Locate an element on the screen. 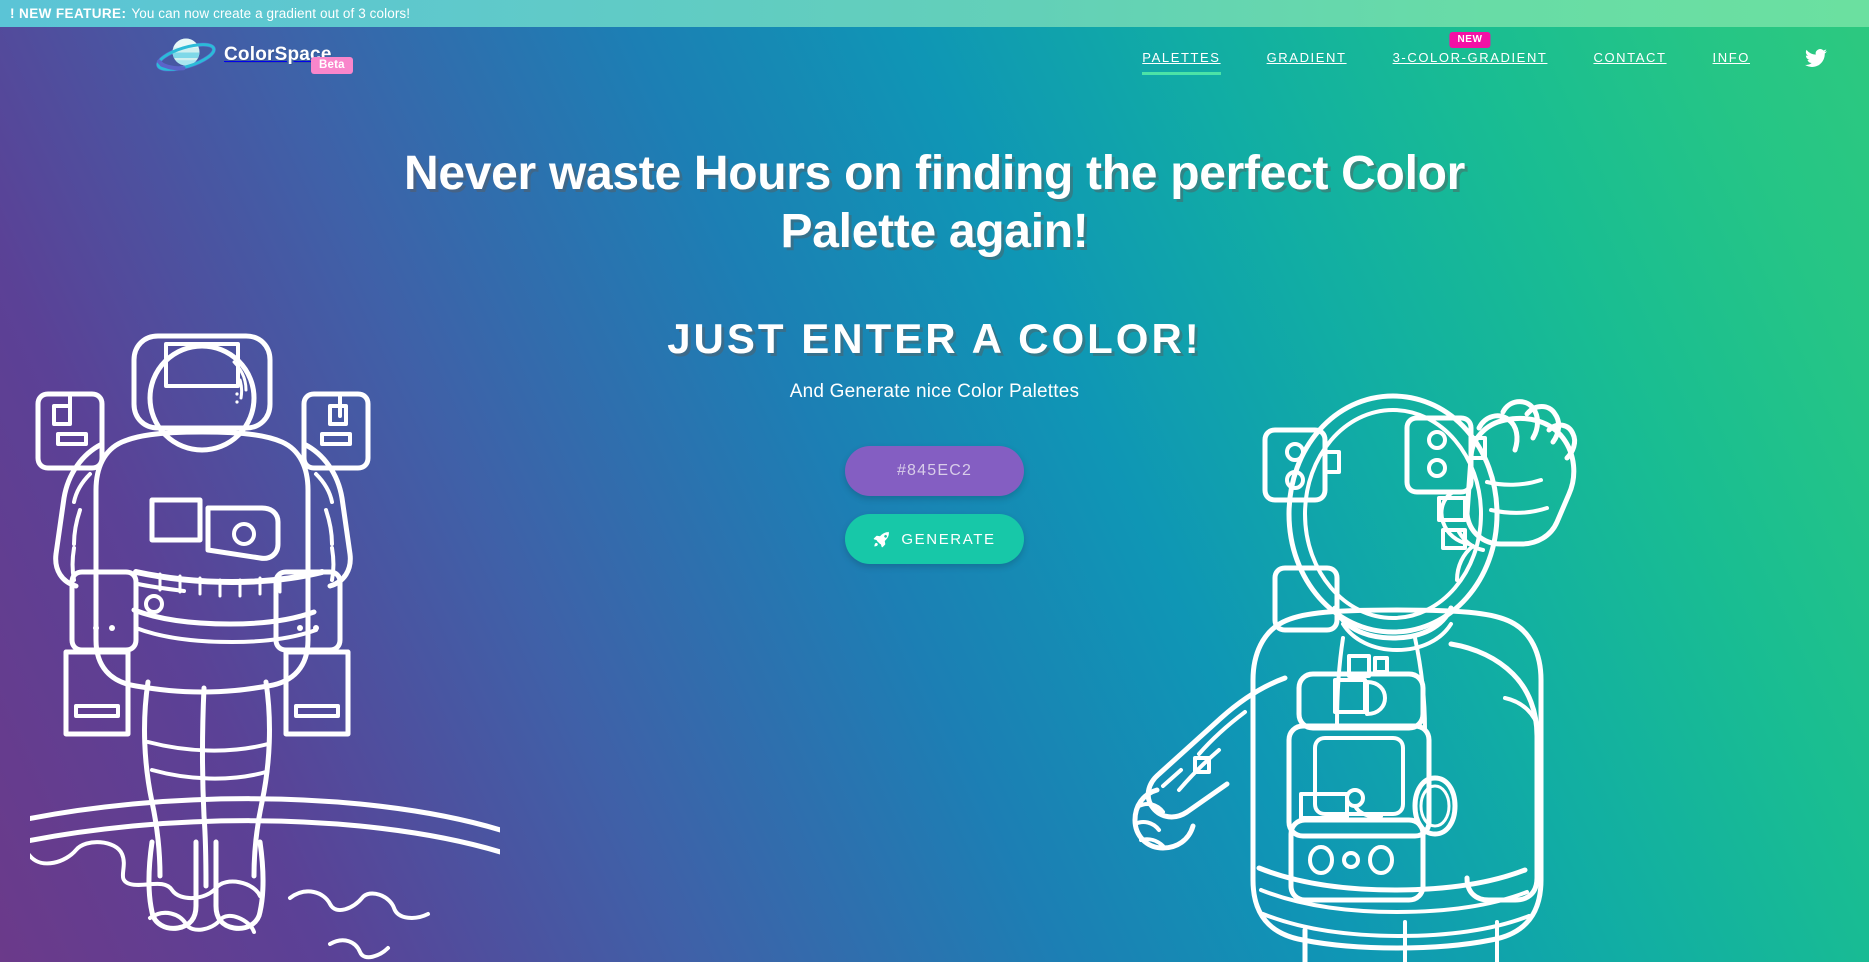 The image size is (1869, 962). nav-item-label: 3-COLOR-GRADIENT is located at coordinates (1470, 57).